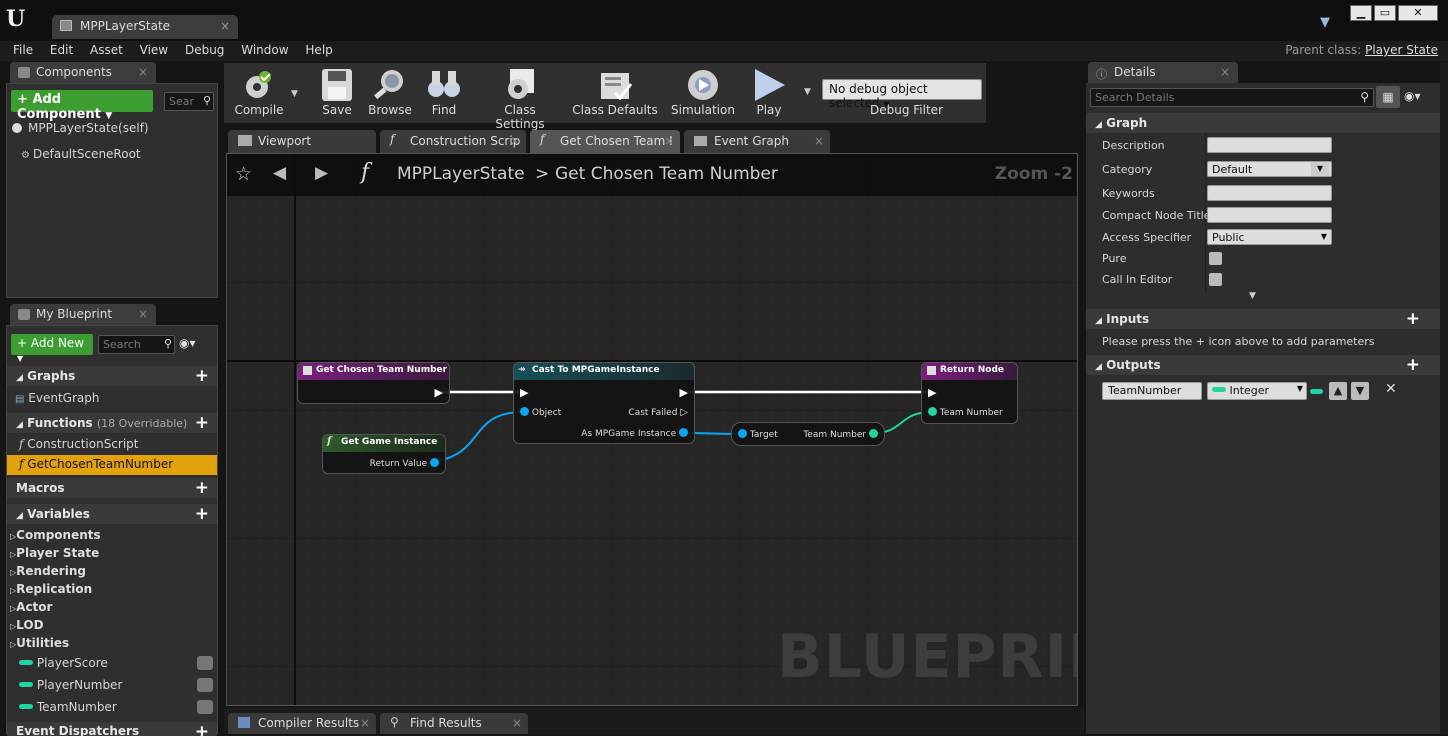  Describe the element at coordinates (202, 488) in the screenshot. I see `add-macro-icon: +` at that location.